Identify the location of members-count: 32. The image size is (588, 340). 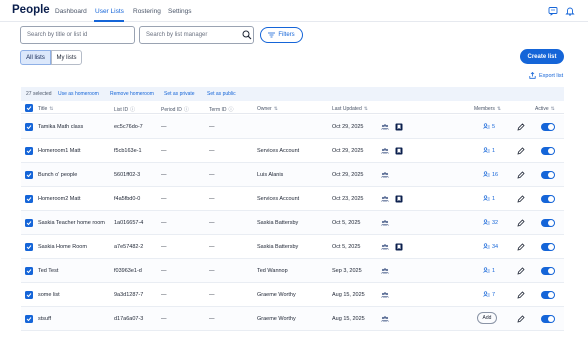
(490, 222).